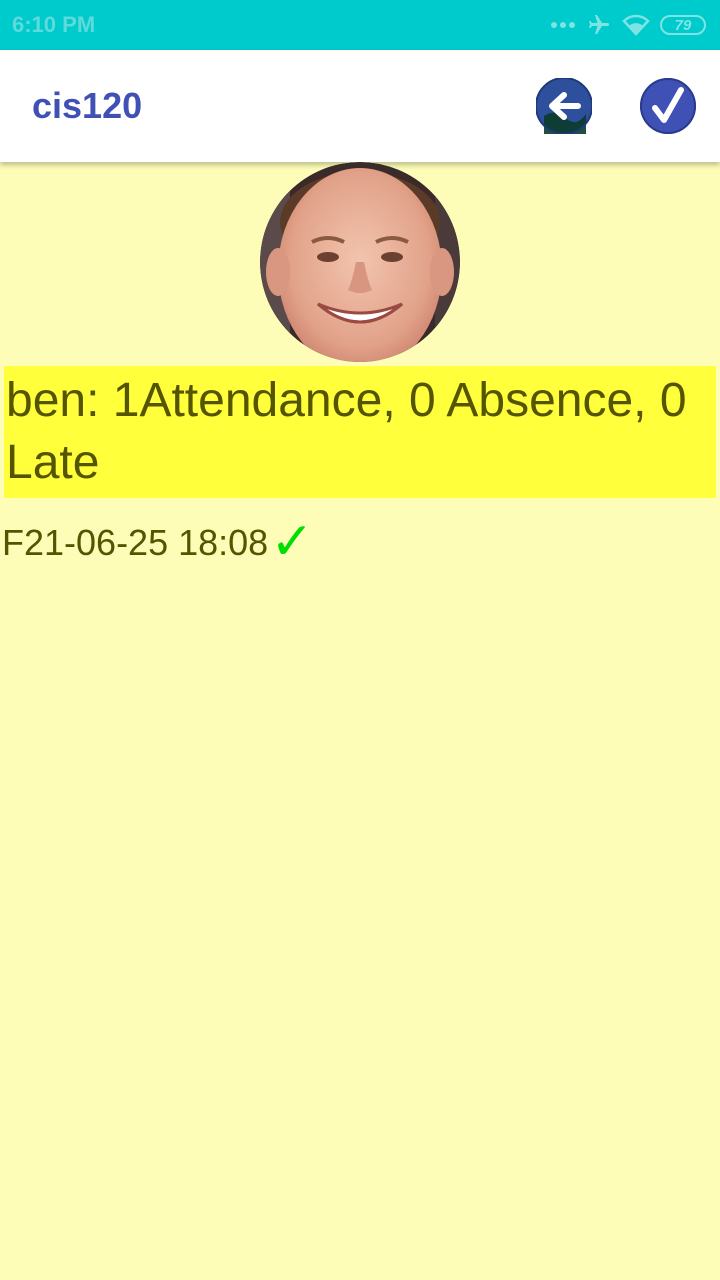 This screenshot has width=720, height=1280. What do you see at coordinates (683, 25) in the screenshot?
I see `battery-indicator: 79` at bounding box center [683, 25].